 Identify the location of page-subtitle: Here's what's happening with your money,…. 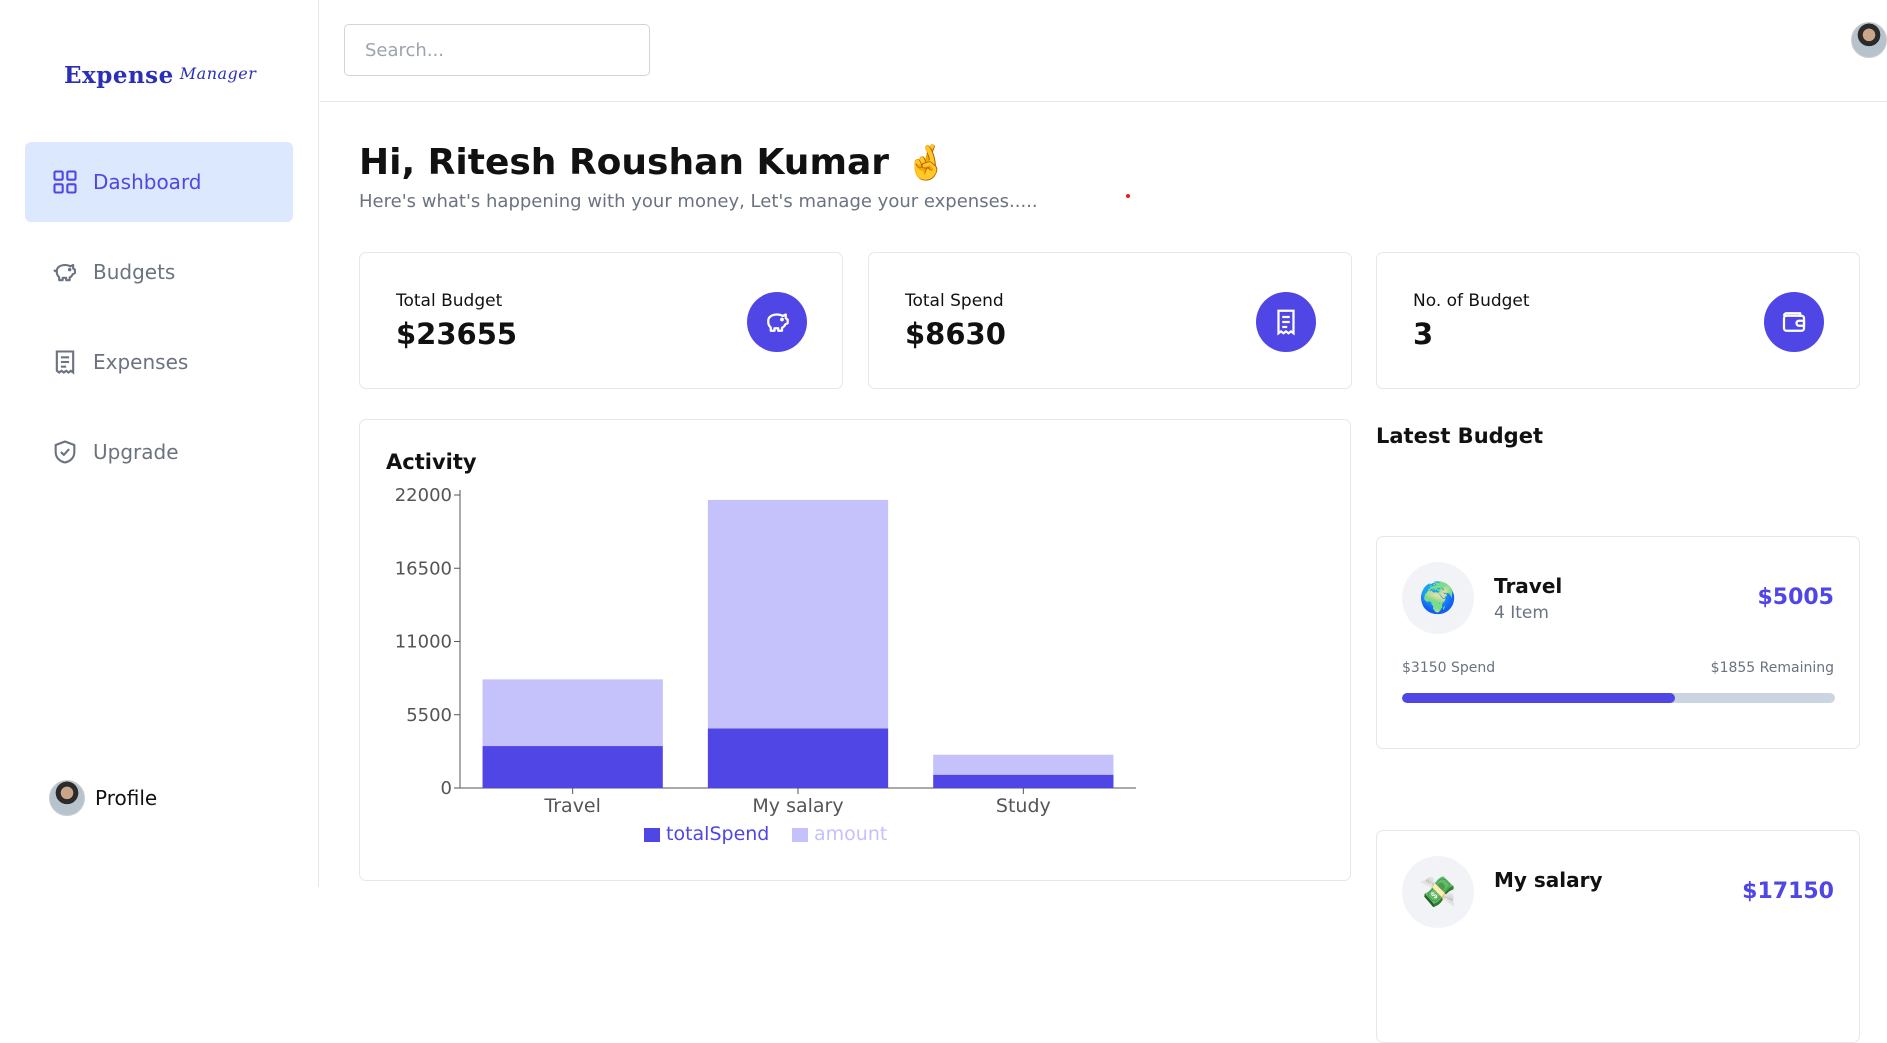
(698, 201).